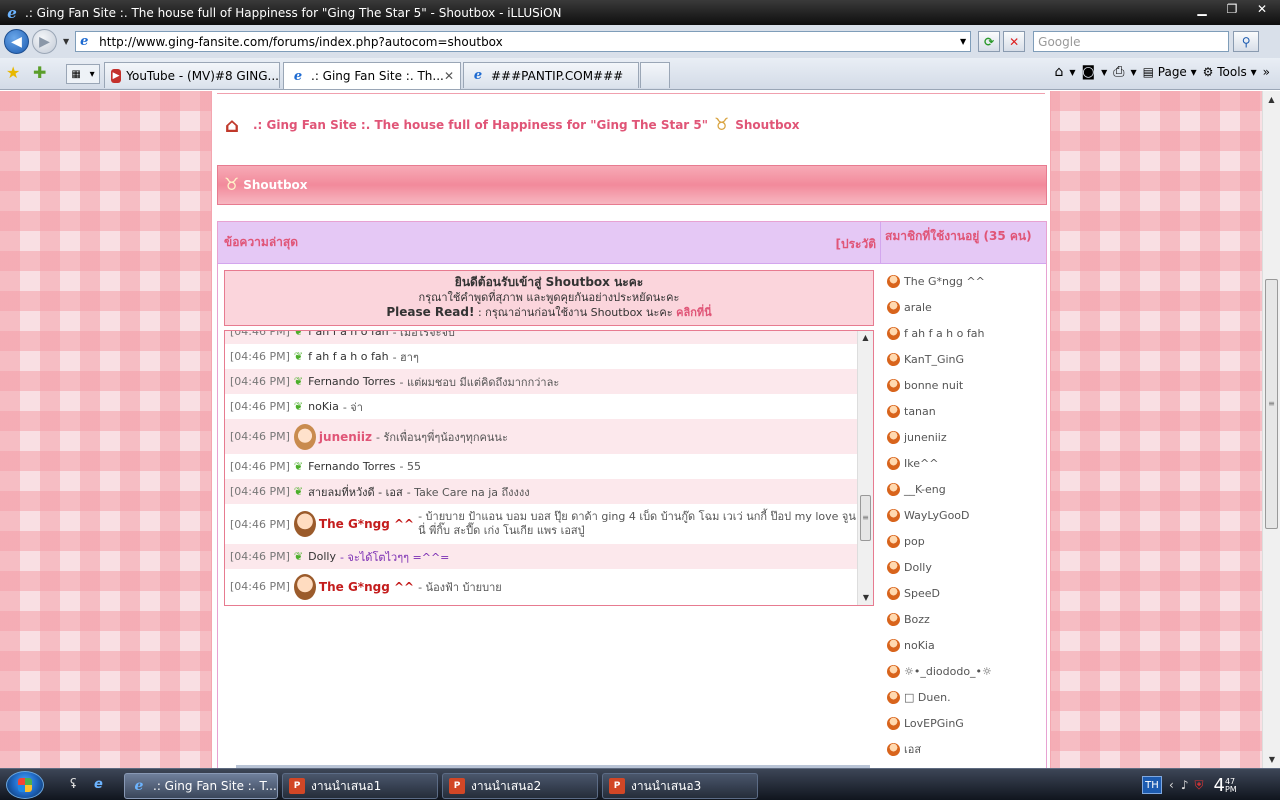 The width and height of the screenshot is (1280, 800). I want to click on member-item: LovEPGinG, so click(964, 723).